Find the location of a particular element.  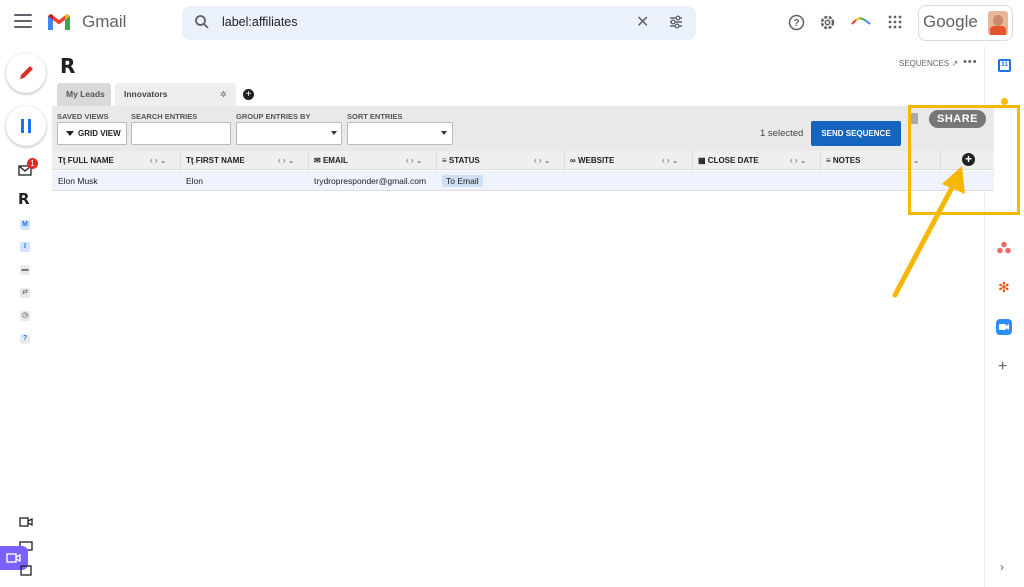

notes-field-icon: ≡ is located at coordinates (828, 160).